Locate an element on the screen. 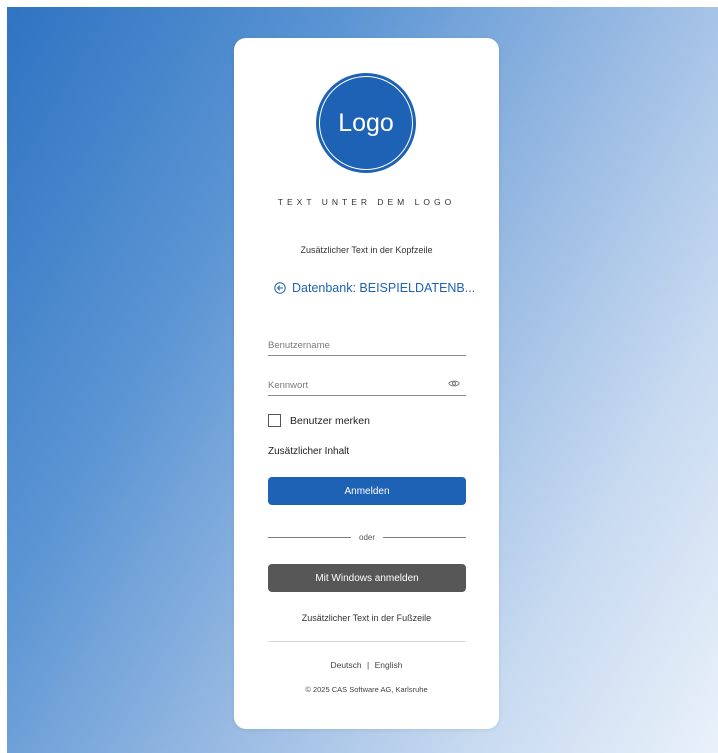 This screenshot has height=753, width=718. remember-user-row: Benutzer merken is located at coordinates (319, 420).